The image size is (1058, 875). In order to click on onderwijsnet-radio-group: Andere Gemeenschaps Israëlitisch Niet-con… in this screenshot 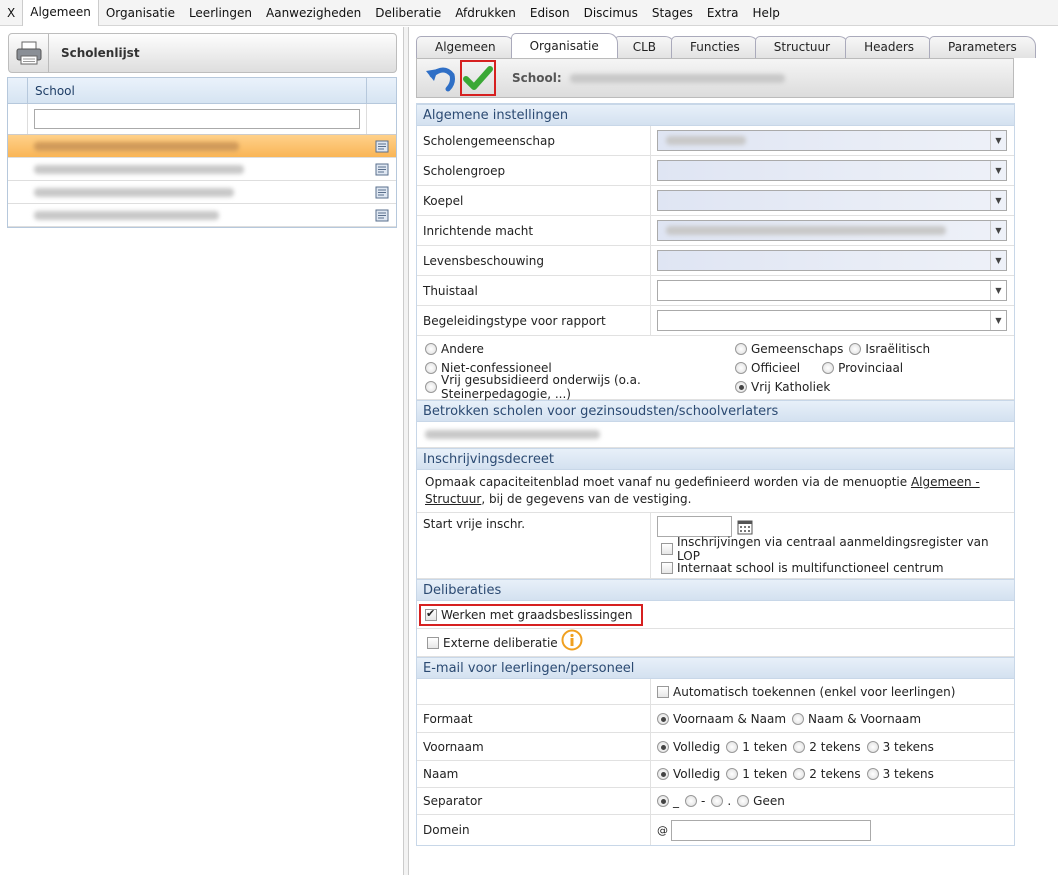, I will do `click(715, 368)`.